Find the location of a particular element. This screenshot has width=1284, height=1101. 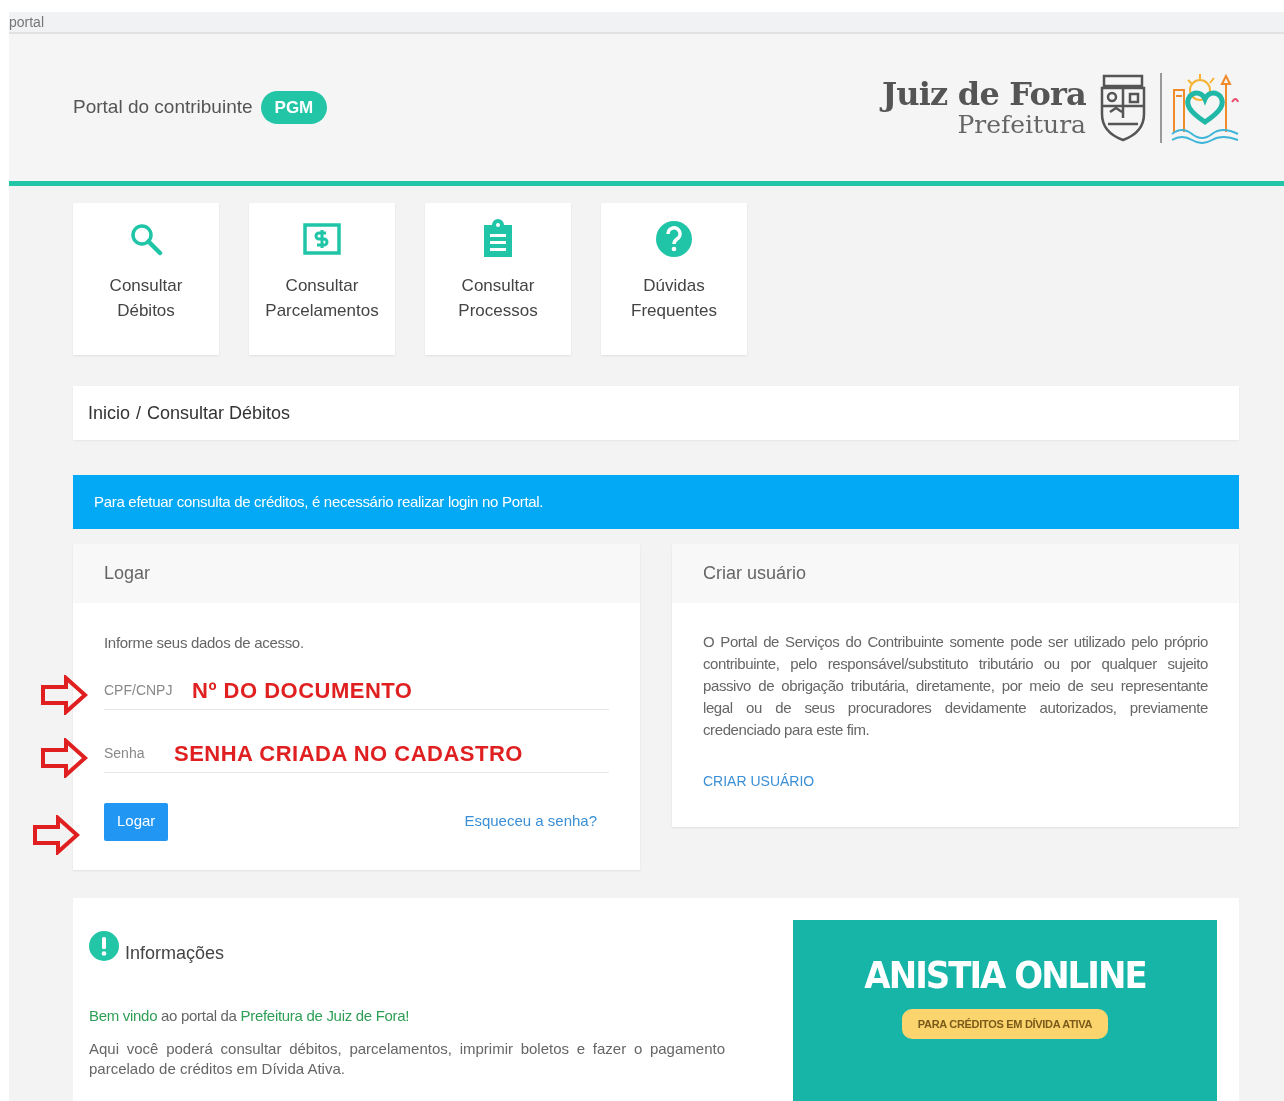

shortcut-card: Consultar Débitos is located at coordinates (146, 279).